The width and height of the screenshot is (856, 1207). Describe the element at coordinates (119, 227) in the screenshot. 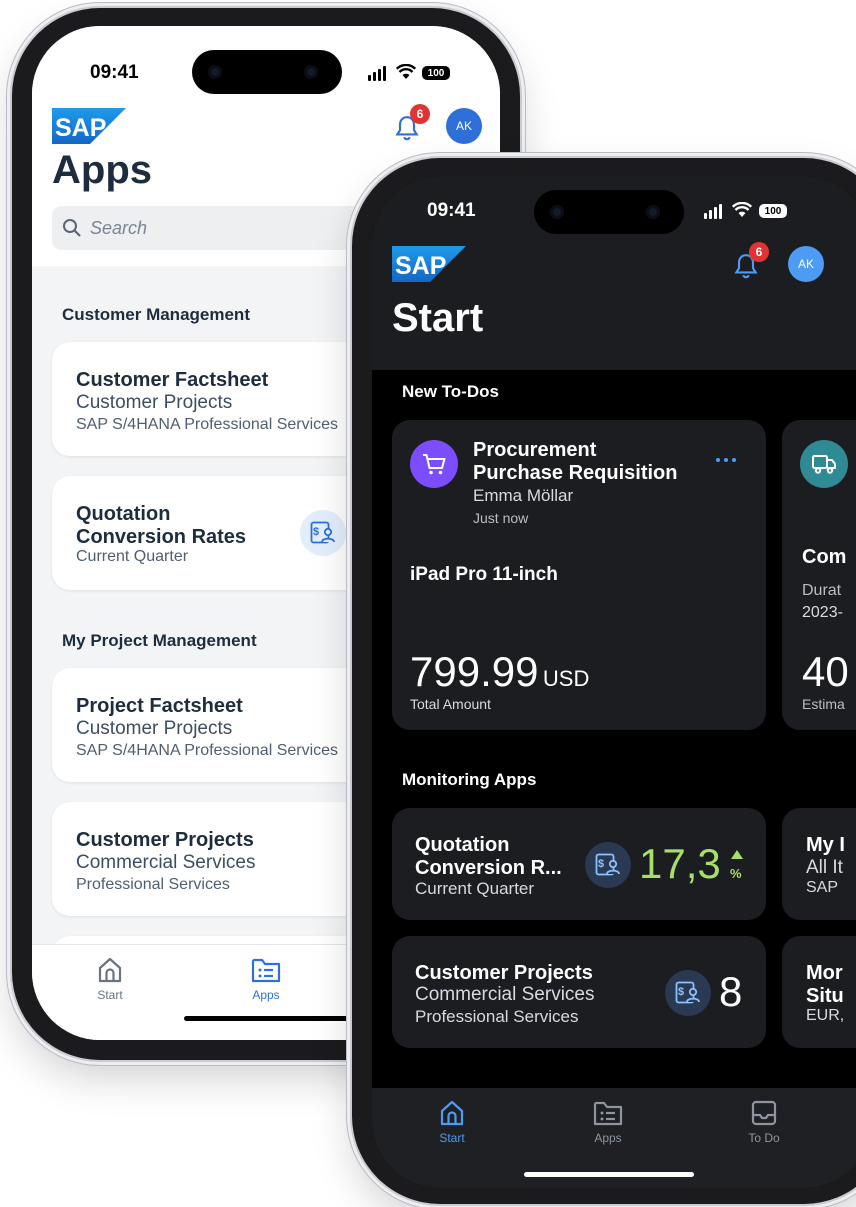

I see `search-placeholder: Search` at that location.